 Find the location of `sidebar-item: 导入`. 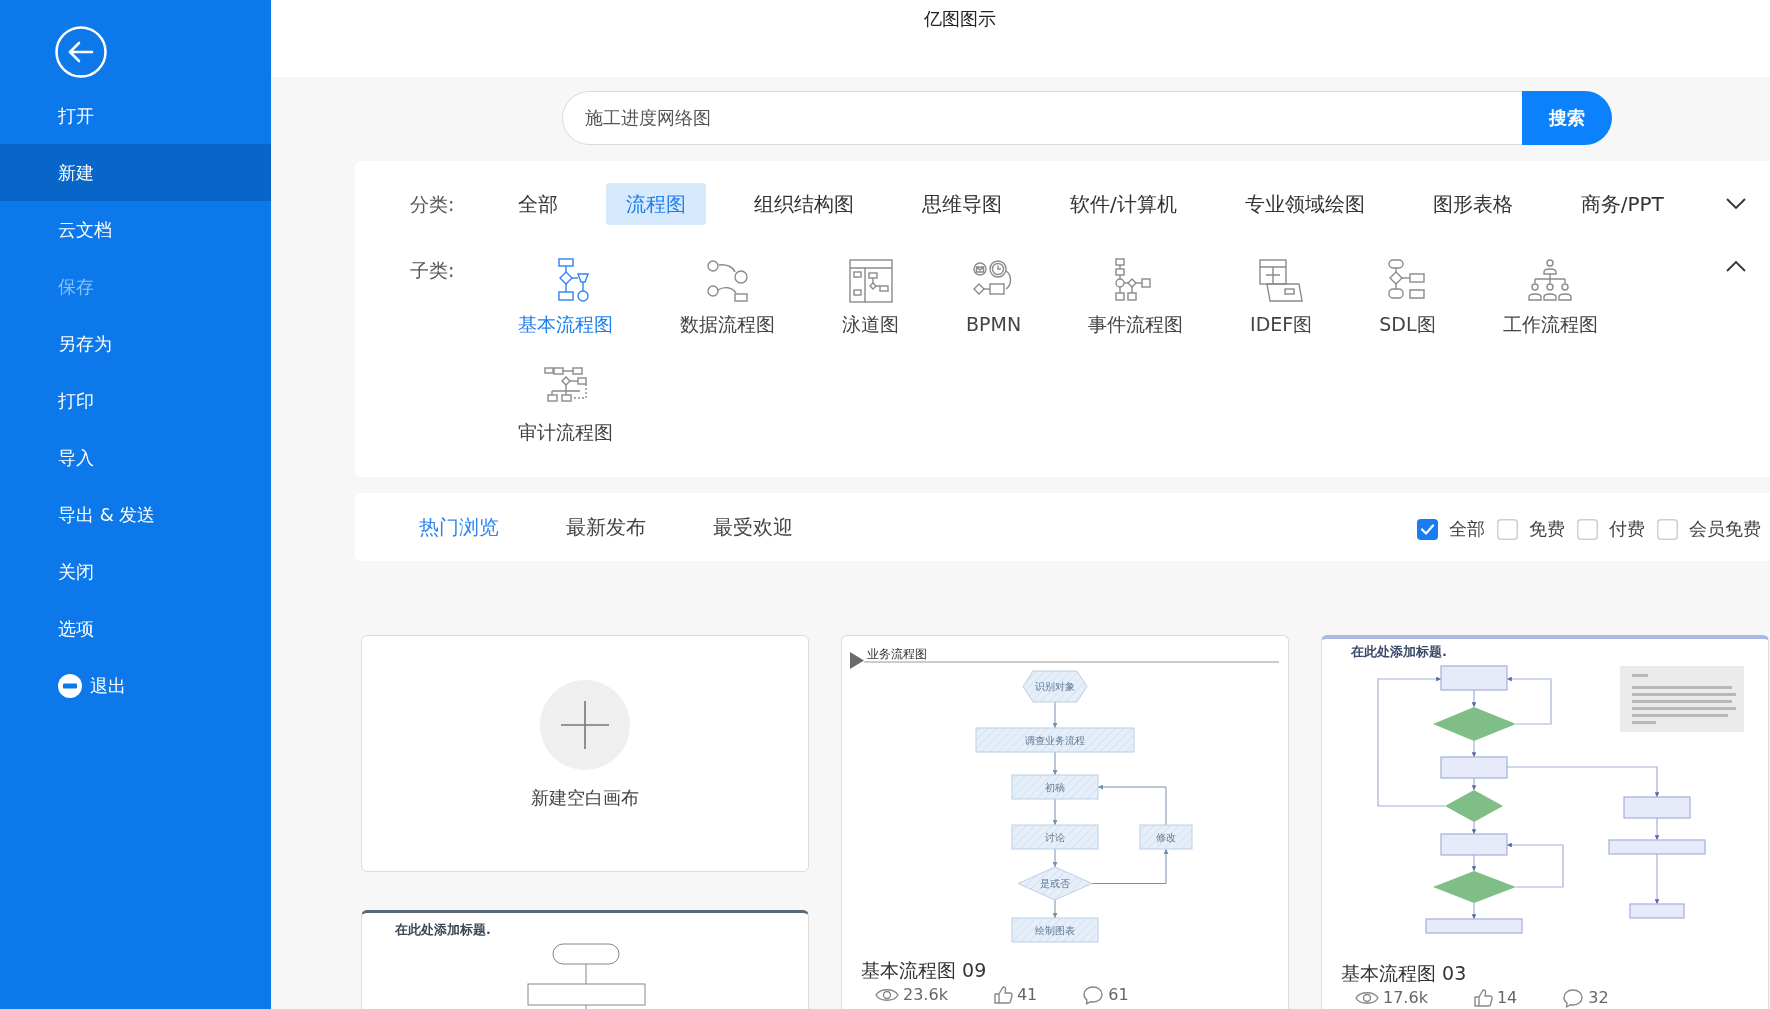

sidebar-item: 导入 is located at coordinates (135, 457).